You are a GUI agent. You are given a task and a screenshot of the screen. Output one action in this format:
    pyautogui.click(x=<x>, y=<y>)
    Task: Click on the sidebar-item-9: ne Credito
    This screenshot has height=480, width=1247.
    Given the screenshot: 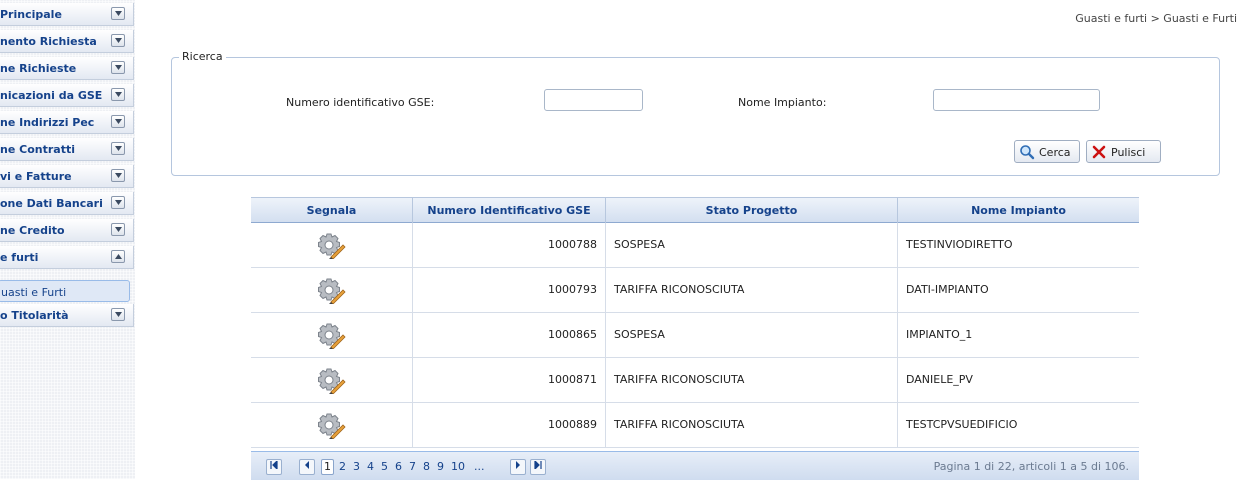 What is the action you would take?
    pyautogui.click(x=67, y=230)
    